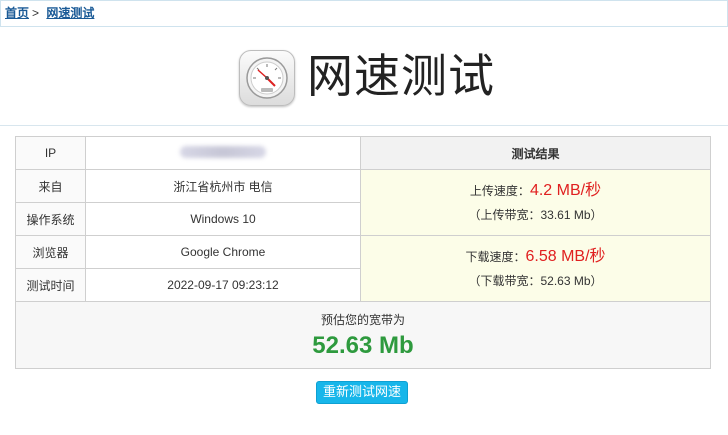 The height and width of the screenshot is (435, 728). I want to click on download-label: 下载速度：, so click(495, 256).